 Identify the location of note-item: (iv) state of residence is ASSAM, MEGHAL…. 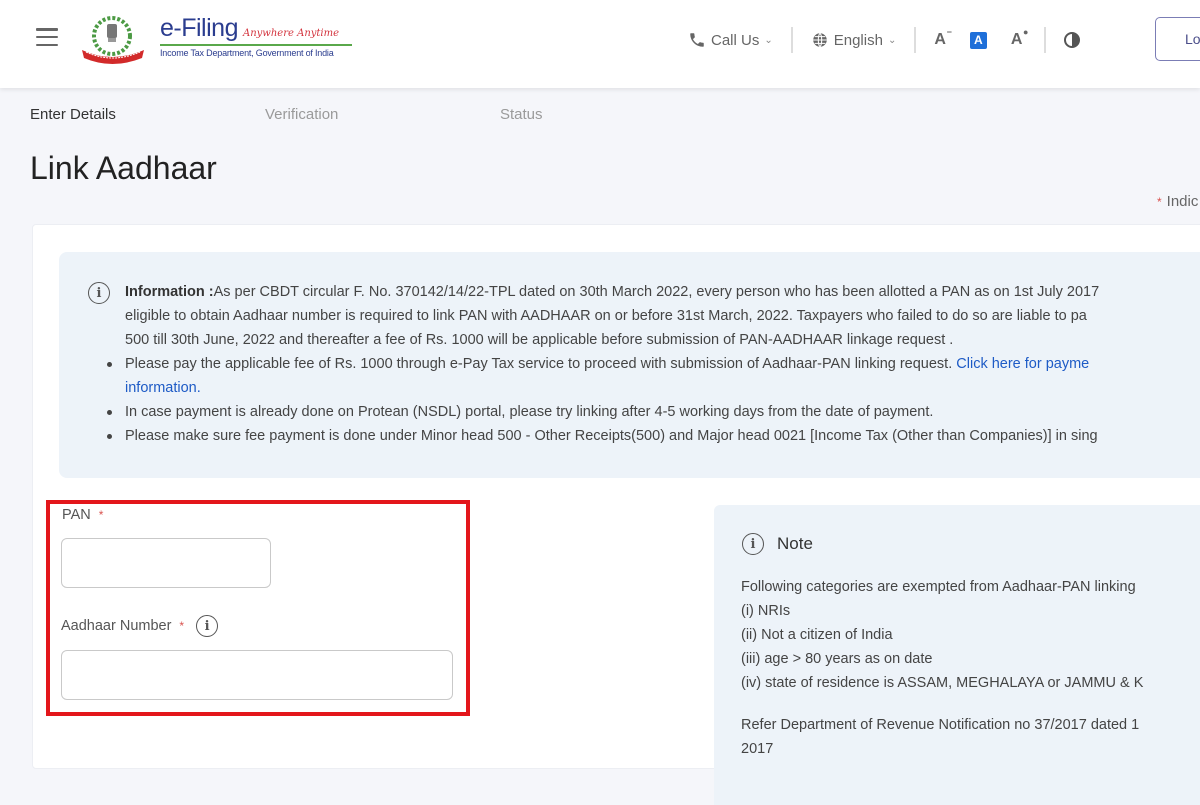
(942, 683).